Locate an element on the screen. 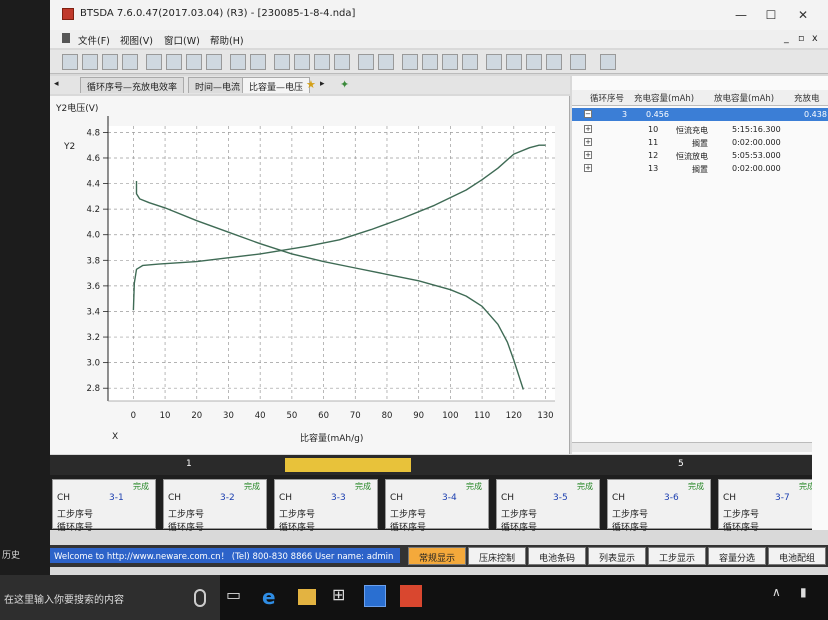 The height and width of the screenshot is (620, 828). channel-step-label: 工步序号 is located at coordinates (297, 515).